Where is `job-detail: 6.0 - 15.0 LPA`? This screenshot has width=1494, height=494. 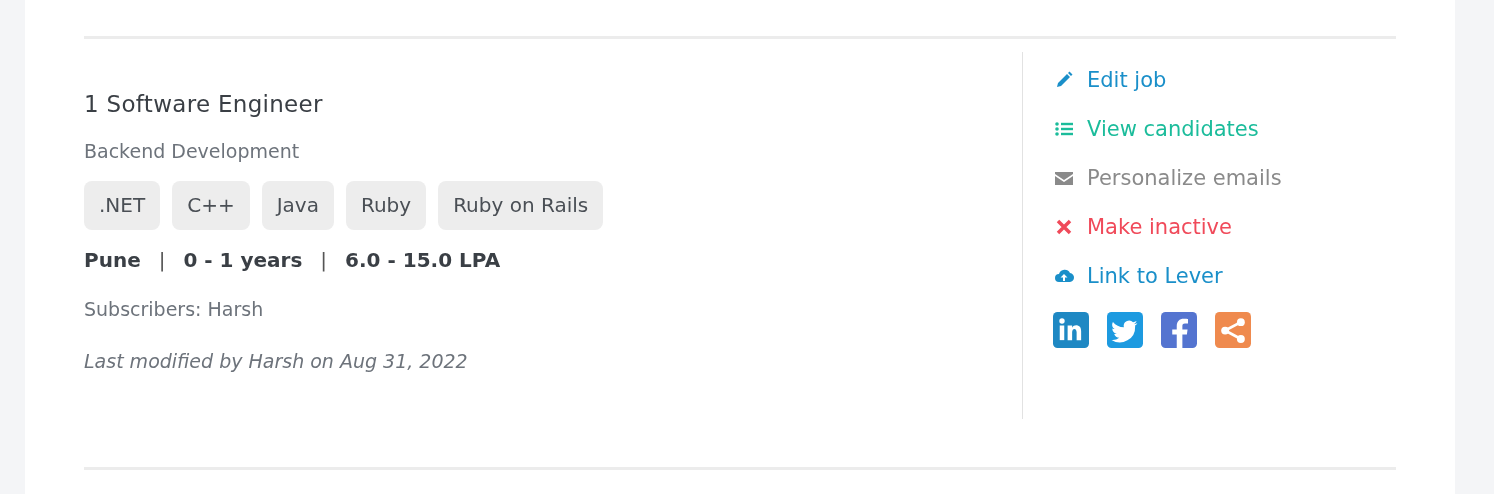
job-detail: 6.0 - 15.0 LPA is located at coordinates (423, 260).